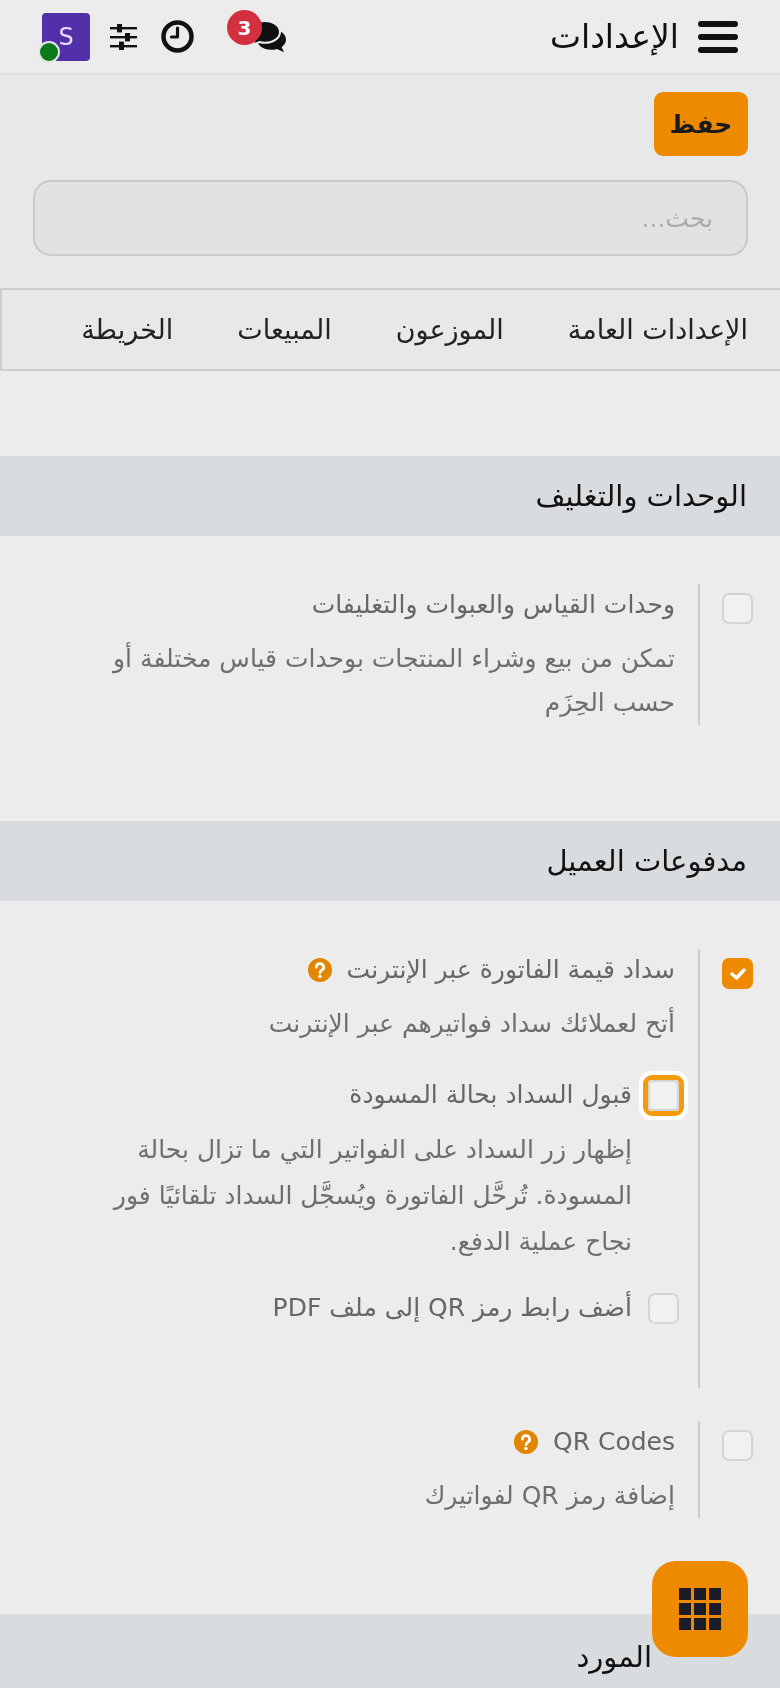 This screenshot has width=780, height=1688. What do you see at coordinates (549, 1496) in the screenshot?
I see `setting-description: إضافة رمز QR لفواتيرك` at bounding box center [549, 1496].